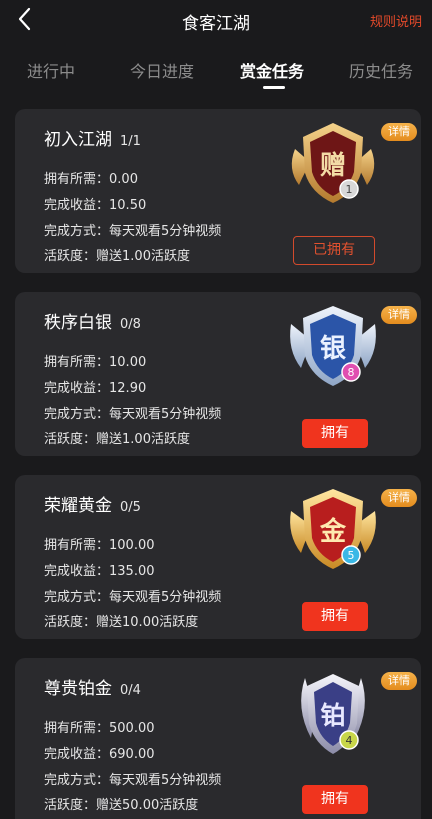 This screenshot has height=819, width=432. What do you see at coordinates (351, 372) in the screenshot?
I see `svg-text: 8` at bounding box center [351, 372].